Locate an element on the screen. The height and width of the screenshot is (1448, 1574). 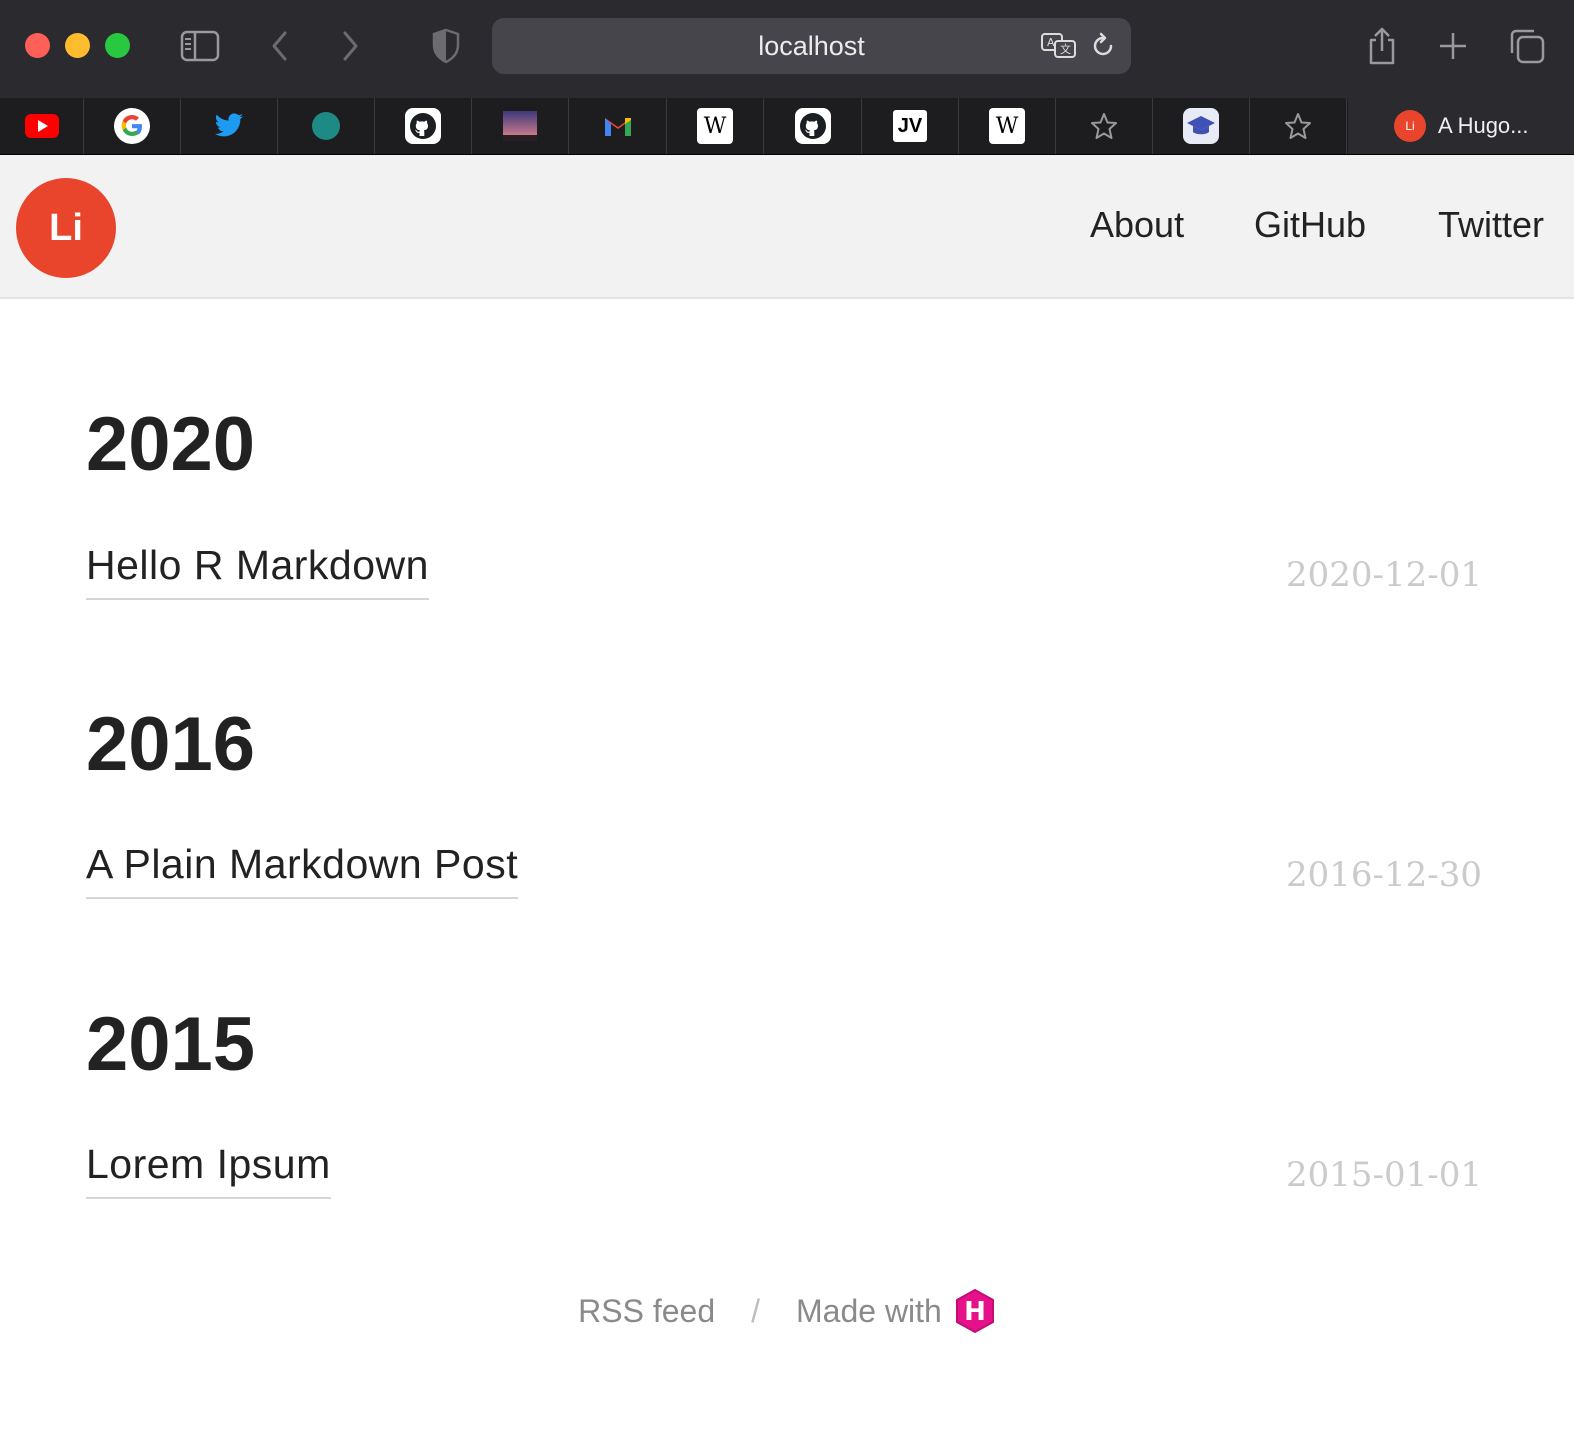
site-logo: Li is located at coordinates (66, 228).